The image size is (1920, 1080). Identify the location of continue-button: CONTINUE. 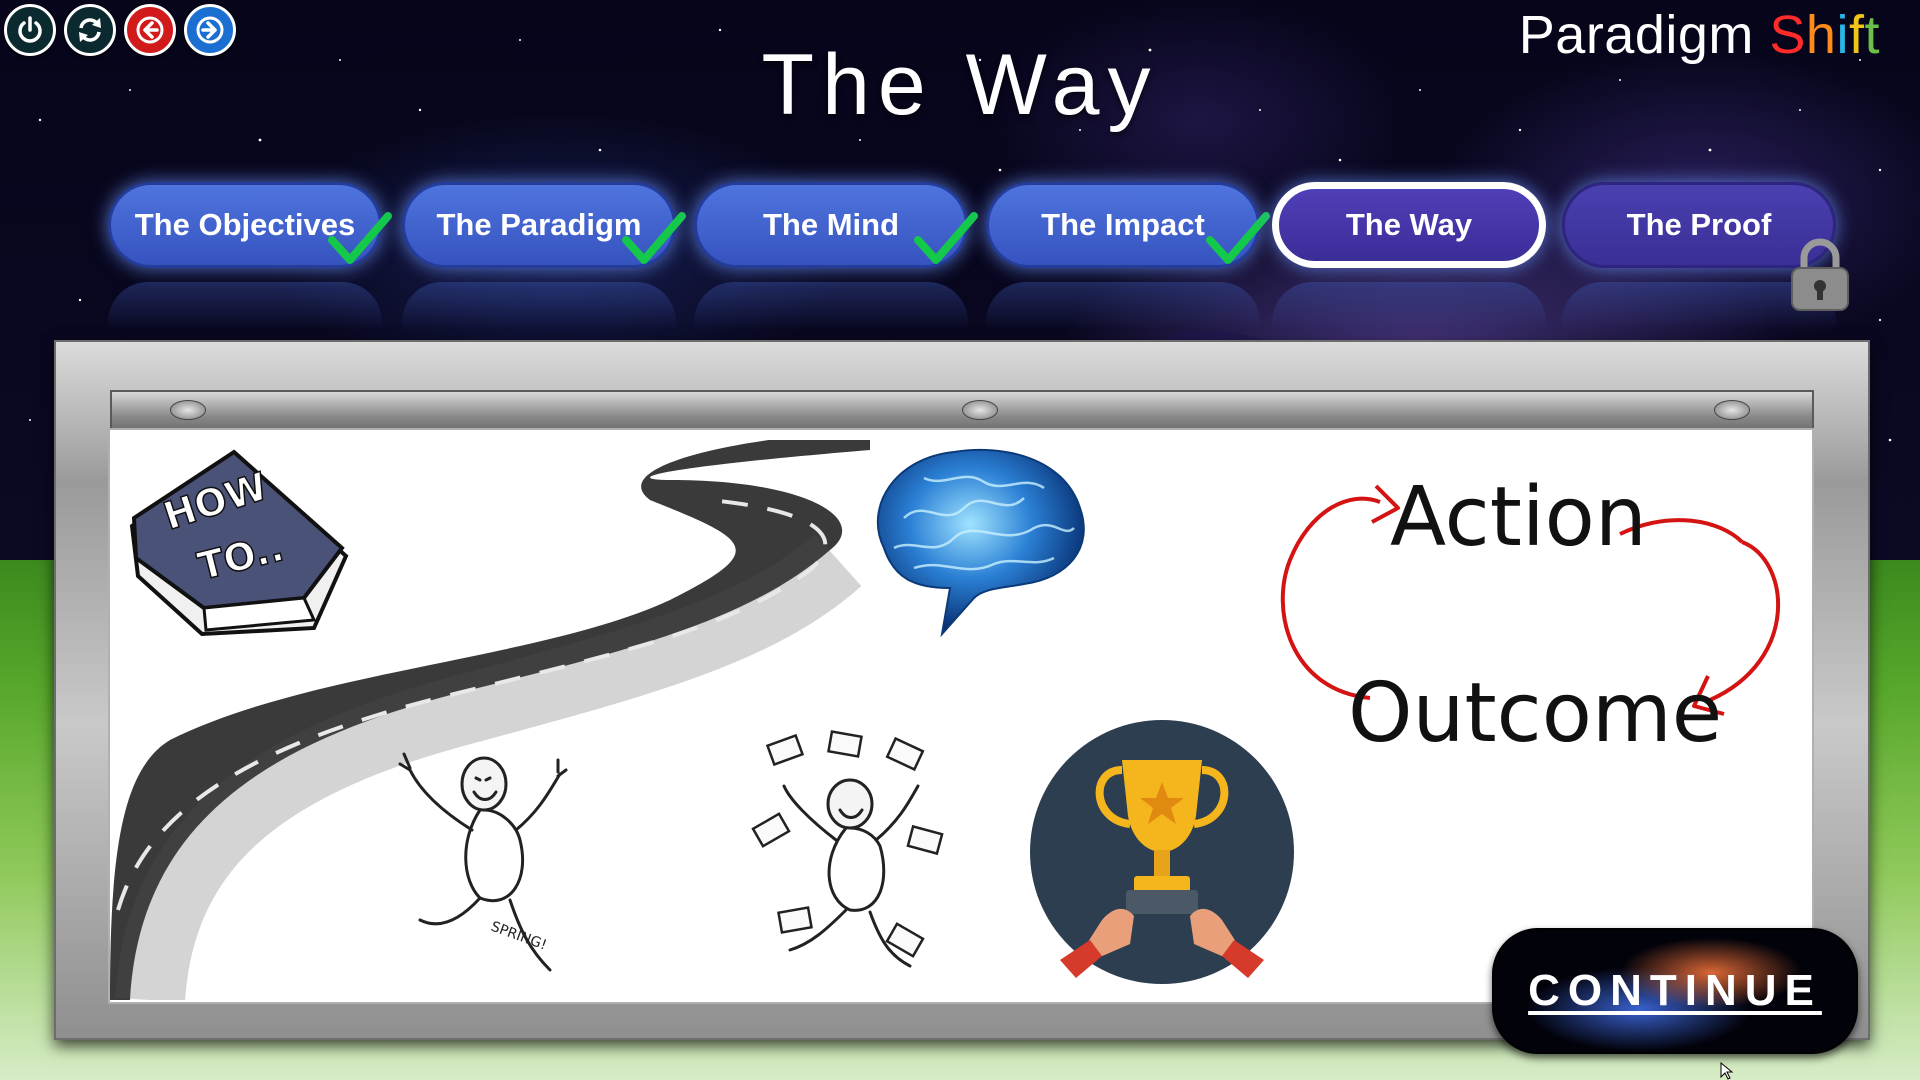
(1675, 991).